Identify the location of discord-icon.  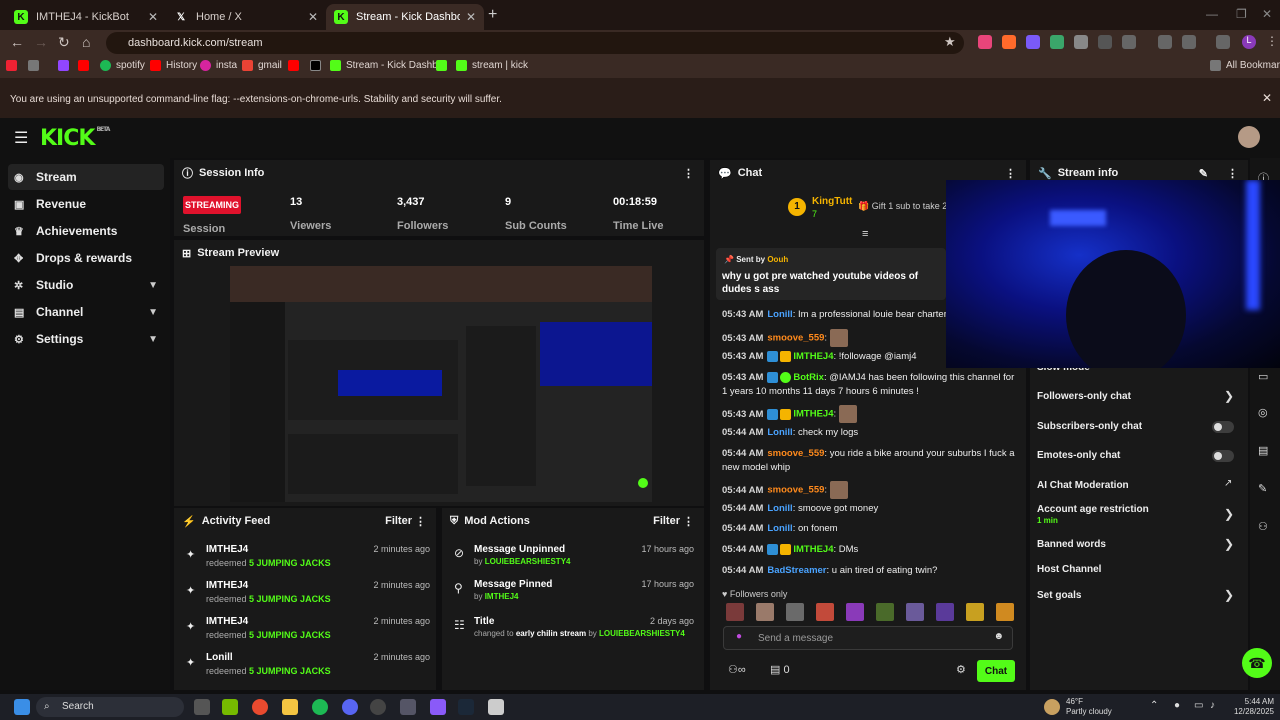
(350, 707).